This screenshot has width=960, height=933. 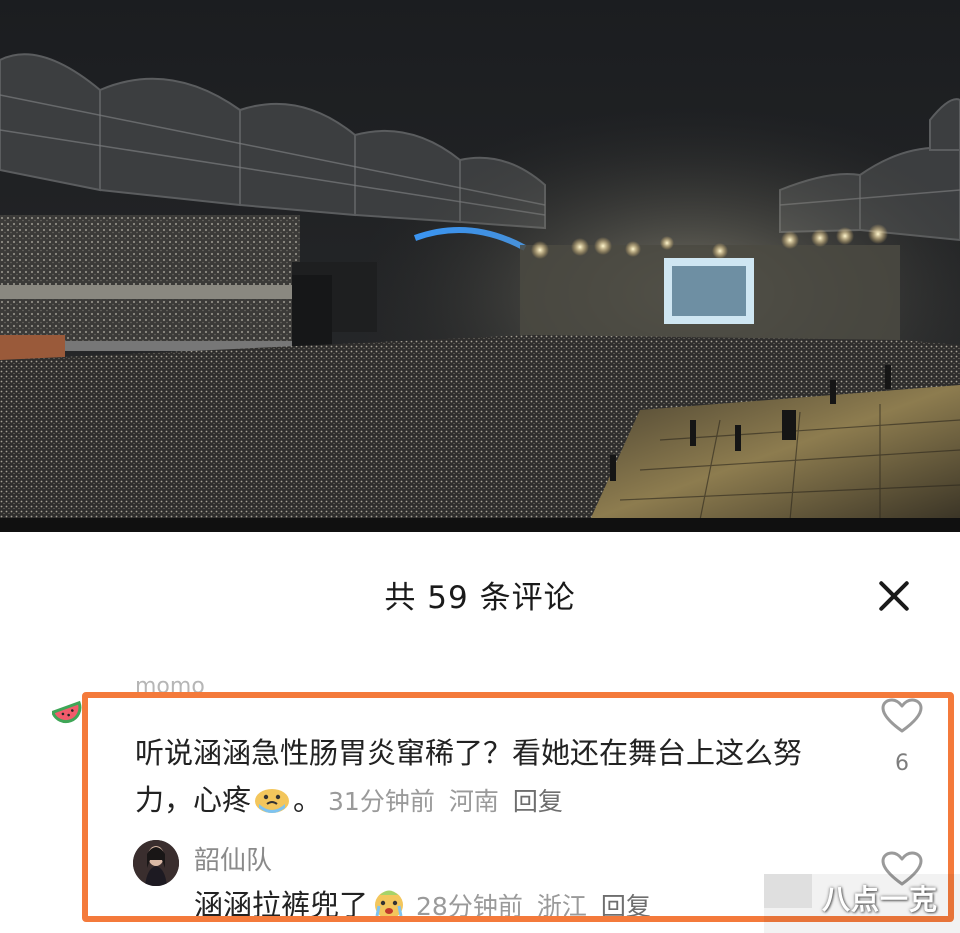 What do you see at coordinates (902, 763) in the screenshot?
I see `comment-like-count: 6` at bounding box center [902, 763].